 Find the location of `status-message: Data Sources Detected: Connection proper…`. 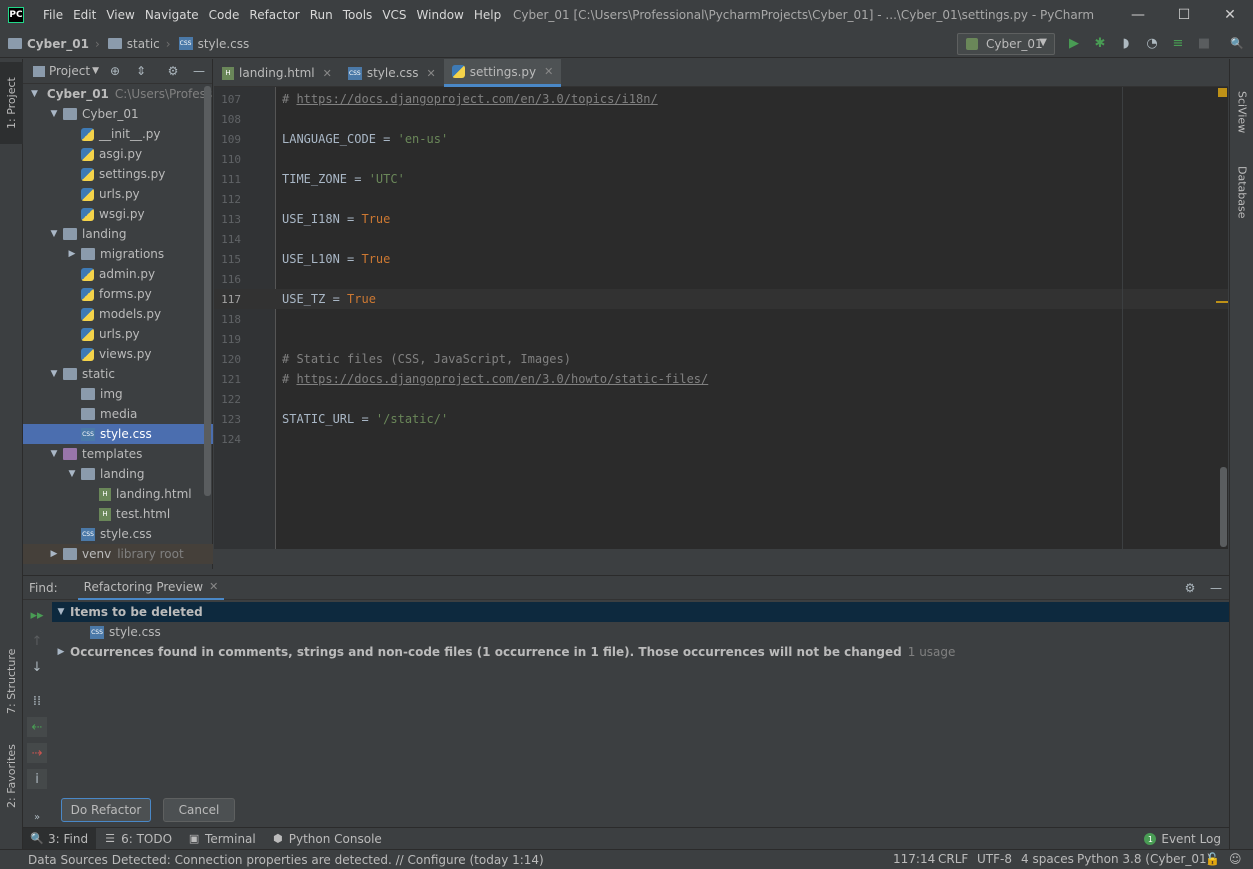

status-message: Data Sources Detected: Connection proper… is located at coordinates (286, 860).